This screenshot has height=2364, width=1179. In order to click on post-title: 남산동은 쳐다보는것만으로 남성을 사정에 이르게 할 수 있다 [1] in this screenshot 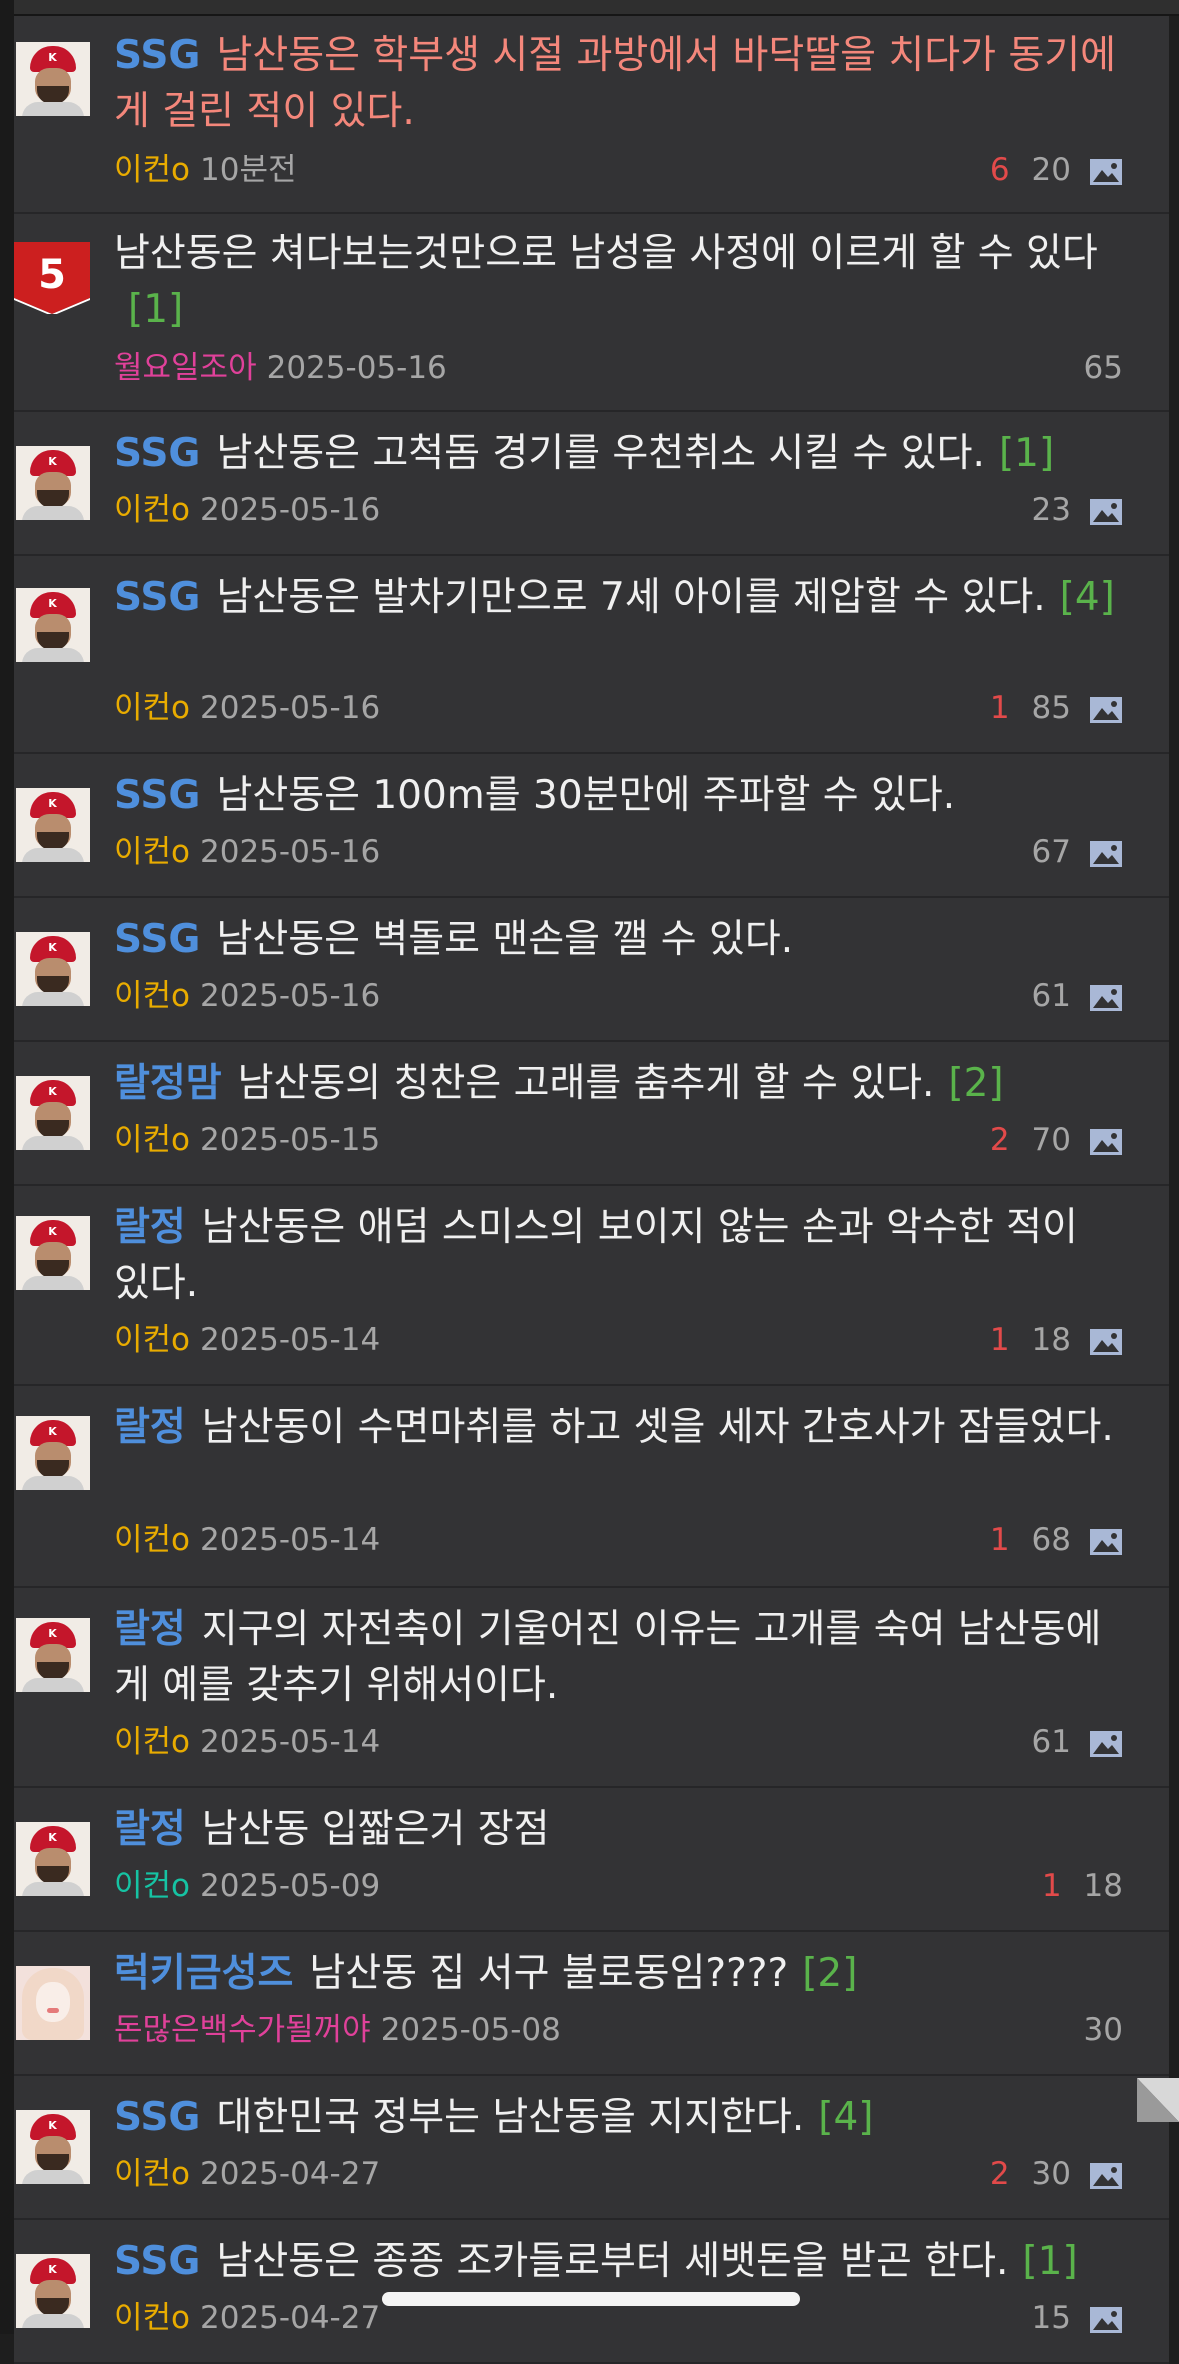, I will do `click(616, 282)`.